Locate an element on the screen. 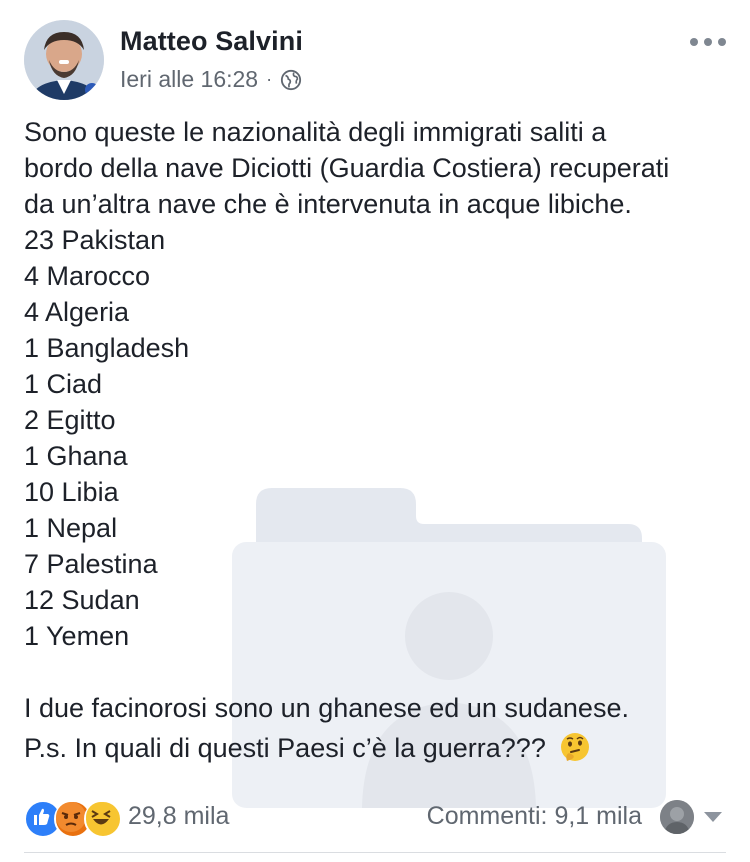  post-header: Matteo Salvini Ieri alle 16:28 · is located at coordinates (375, 62).